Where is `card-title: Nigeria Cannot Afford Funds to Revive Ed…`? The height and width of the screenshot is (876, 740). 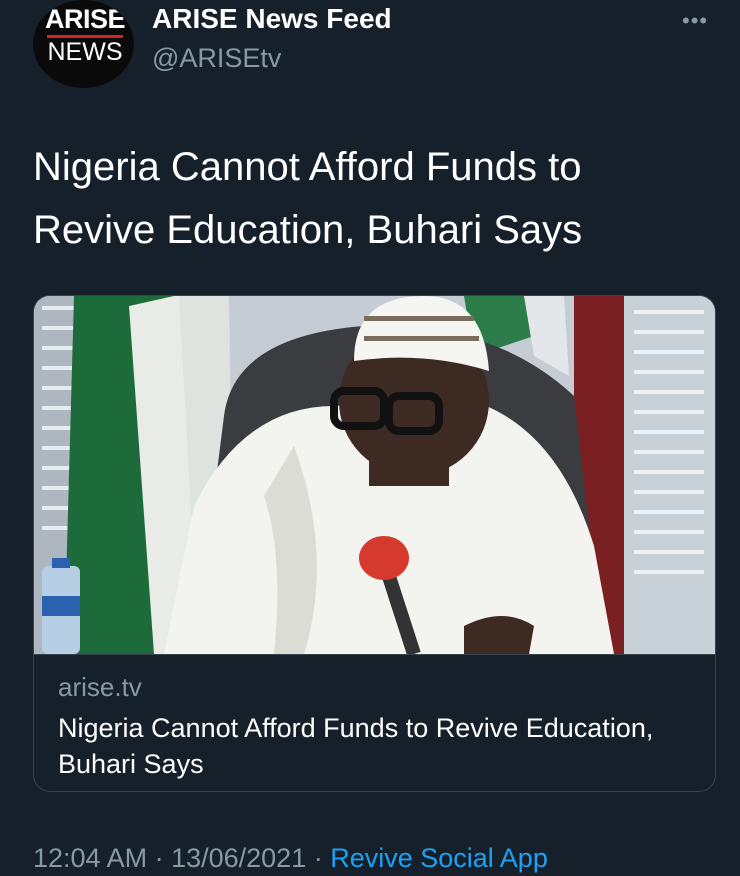
card-title: Nigeria Cannot Afford Funds to Revive Ed… is located at coordinates (356, 746).